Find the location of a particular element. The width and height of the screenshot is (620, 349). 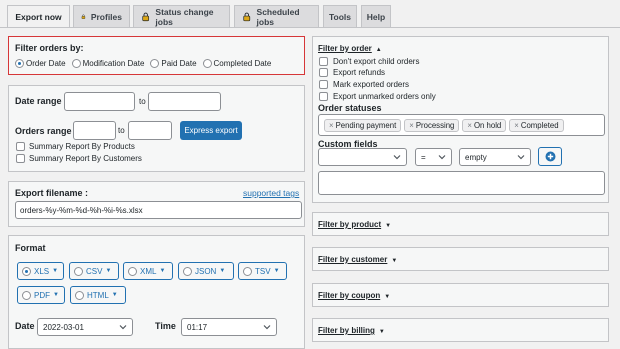

filter-by-billing-toggle: Filter by billing ▼ is located at coordinates (351, 330).